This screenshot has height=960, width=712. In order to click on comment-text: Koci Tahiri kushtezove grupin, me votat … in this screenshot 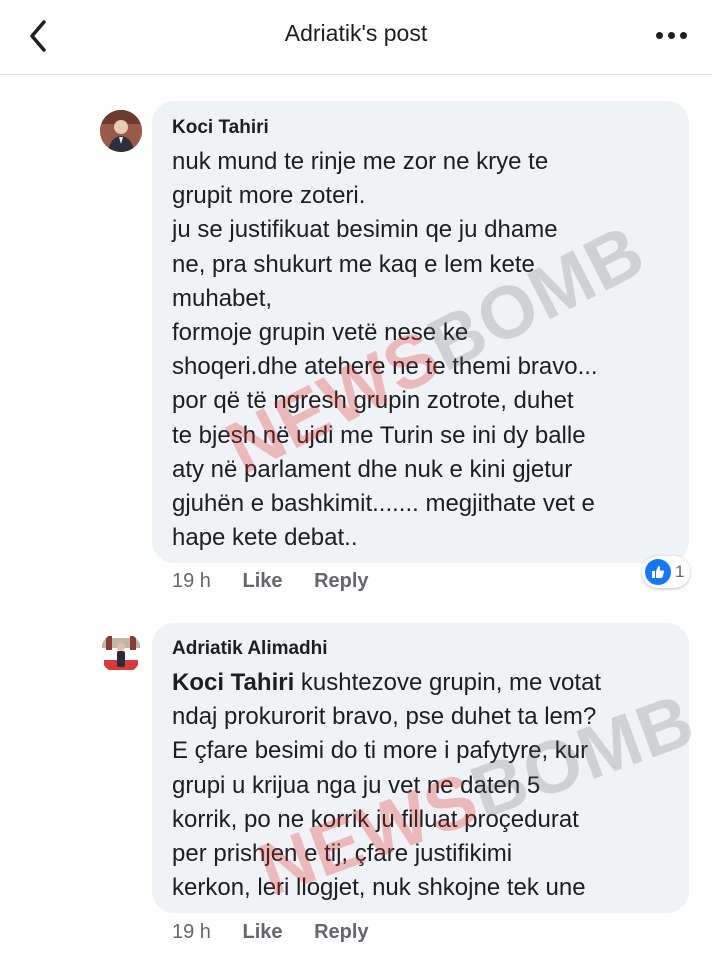, I will do `click(387, 785)`.